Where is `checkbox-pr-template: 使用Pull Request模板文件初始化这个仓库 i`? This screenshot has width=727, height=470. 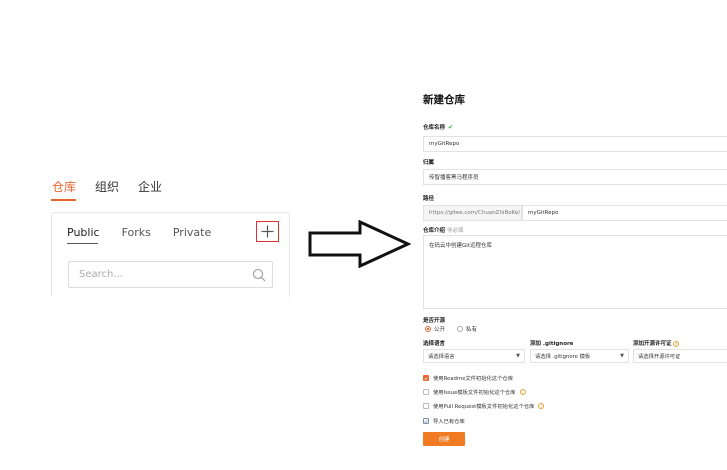 checkbox-pr-template: 使用Pull Request模板文件初始化这个仓库 i is located at coordinates (484, 406).